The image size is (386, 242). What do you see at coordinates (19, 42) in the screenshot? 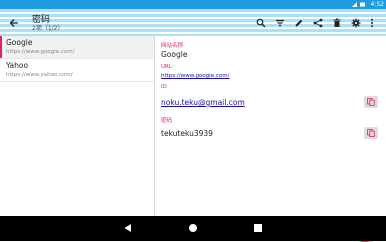
I see `list-item-name: Google` at bounding box center [19, 42].